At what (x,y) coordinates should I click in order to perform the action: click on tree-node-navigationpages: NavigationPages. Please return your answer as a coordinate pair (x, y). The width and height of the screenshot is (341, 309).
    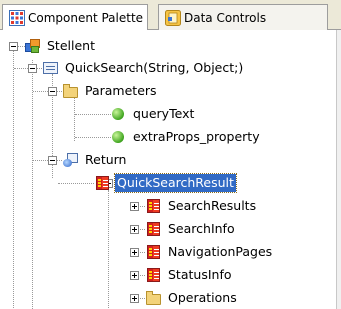
    Looking at the image, I should click on (209, 252).